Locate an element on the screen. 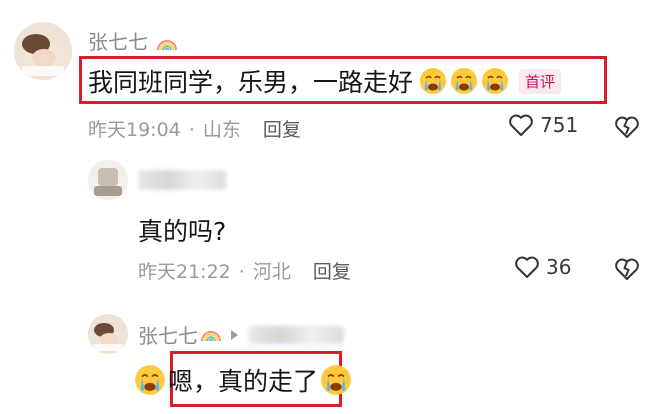 The height and width of the screenshot is (414, 660). like-count: 751 is located at coordinates (559, 125).